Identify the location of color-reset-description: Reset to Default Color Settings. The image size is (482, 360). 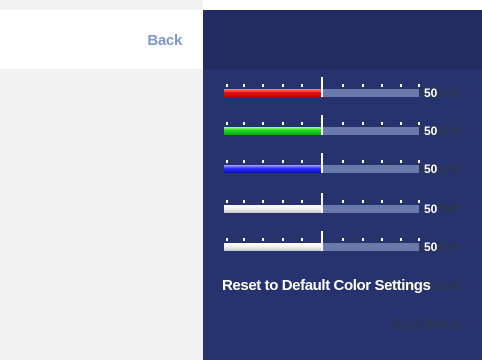
(326, 285).